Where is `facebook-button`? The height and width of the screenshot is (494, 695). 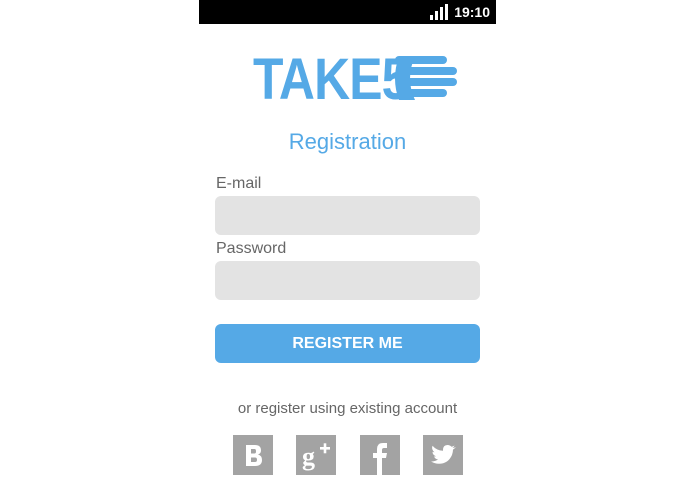 facebook-button is located at coordinates (380, 455).